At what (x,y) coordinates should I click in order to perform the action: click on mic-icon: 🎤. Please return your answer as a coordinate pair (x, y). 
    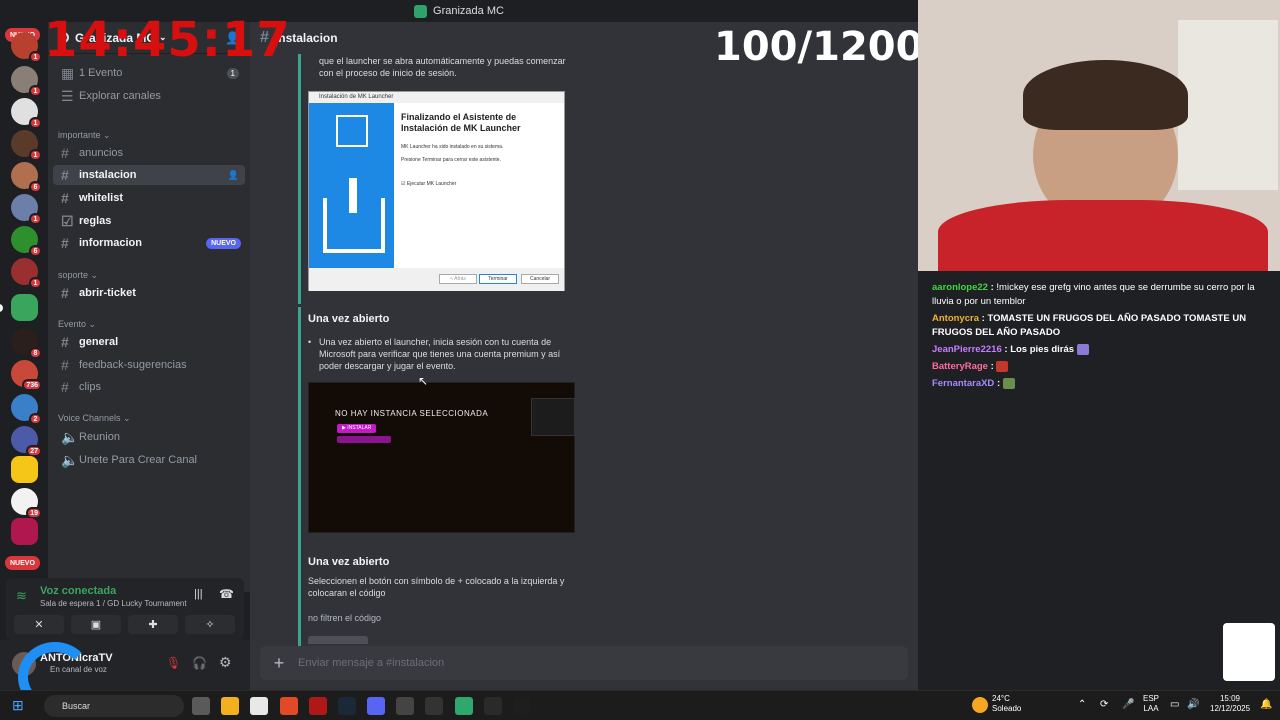
    Looking at the image, I should click on (1128, 705).